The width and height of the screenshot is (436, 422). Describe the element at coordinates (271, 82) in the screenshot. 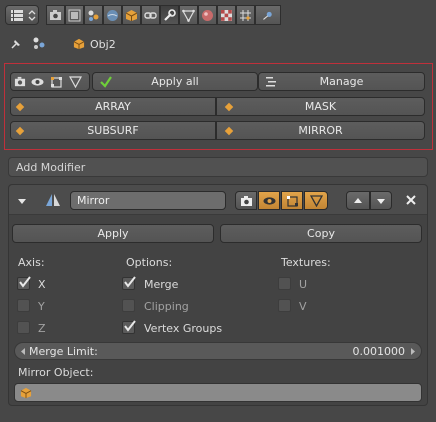

I see `align-lines-icon` at that location.